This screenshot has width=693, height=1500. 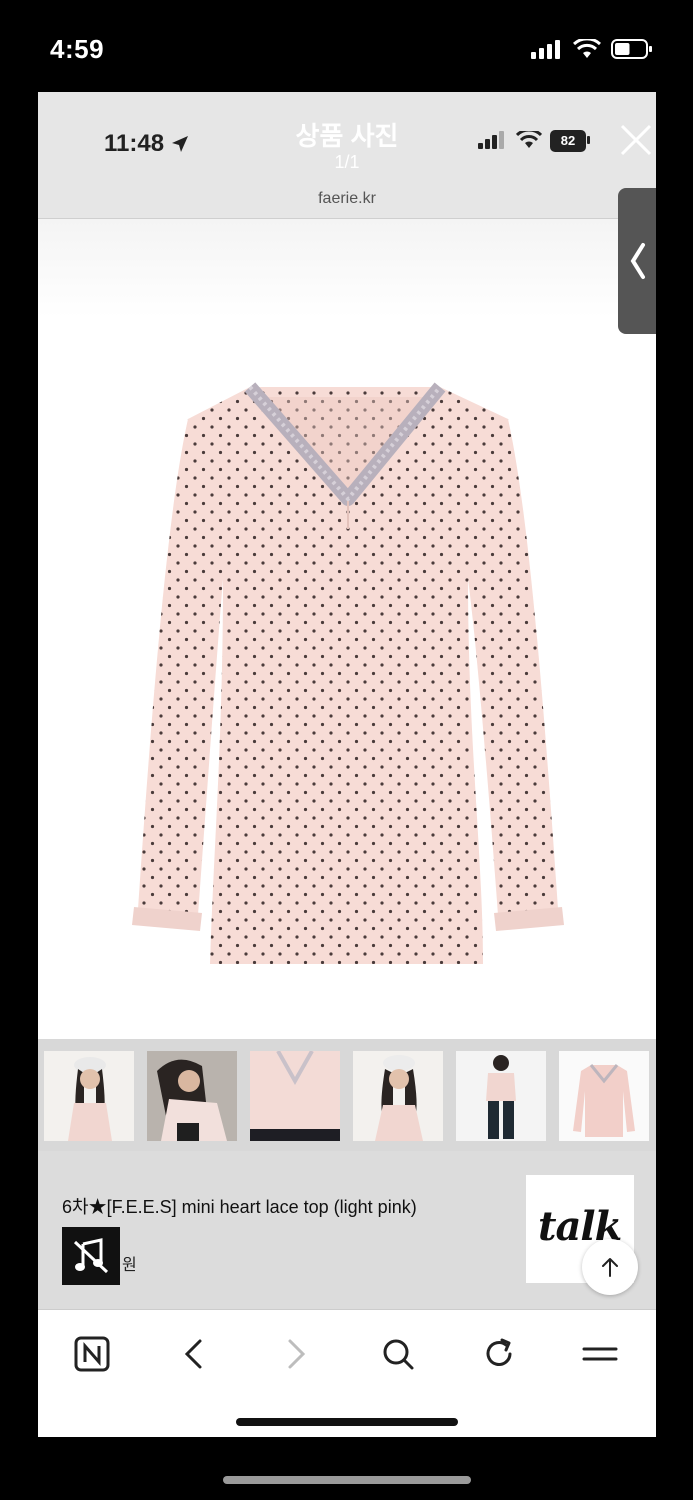 I want to click on music-off-icon, so click(x=91, y=1256).